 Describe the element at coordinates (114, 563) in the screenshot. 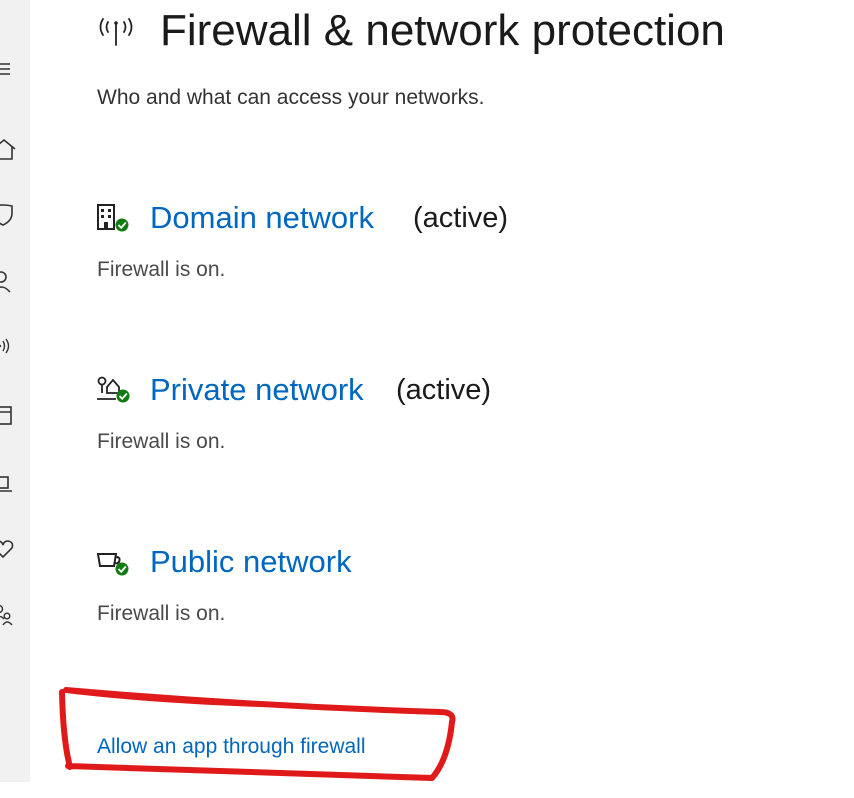

I see `coffee-cup-icon` at that location.